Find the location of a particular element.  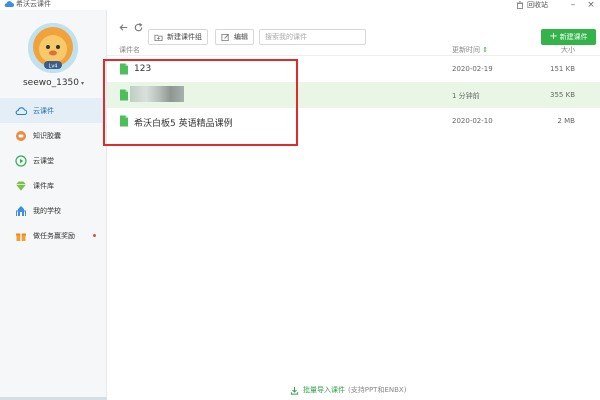

close-button: × is located at coordinates (591, 5).